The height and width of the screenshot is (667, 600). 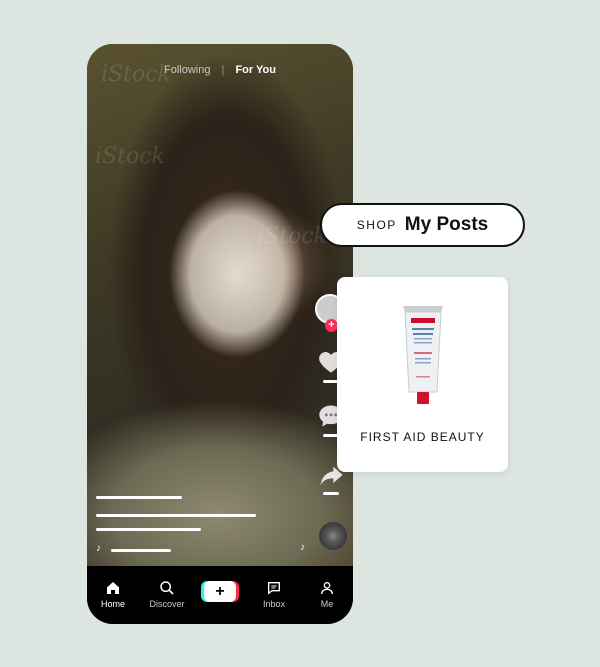 I want to click on shop-label: SHOP, so click(x=376, y=225).